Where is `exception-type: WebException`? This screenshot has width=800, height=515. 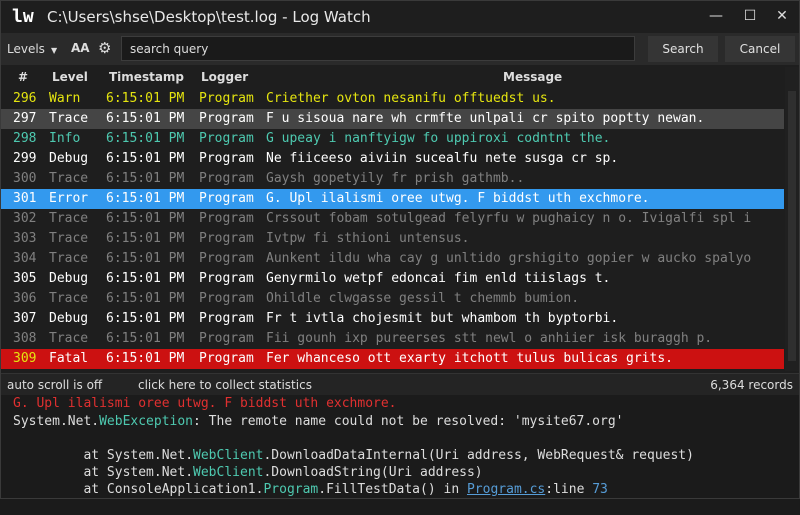 exception-type: WebException is located at coordinates (146, 421).